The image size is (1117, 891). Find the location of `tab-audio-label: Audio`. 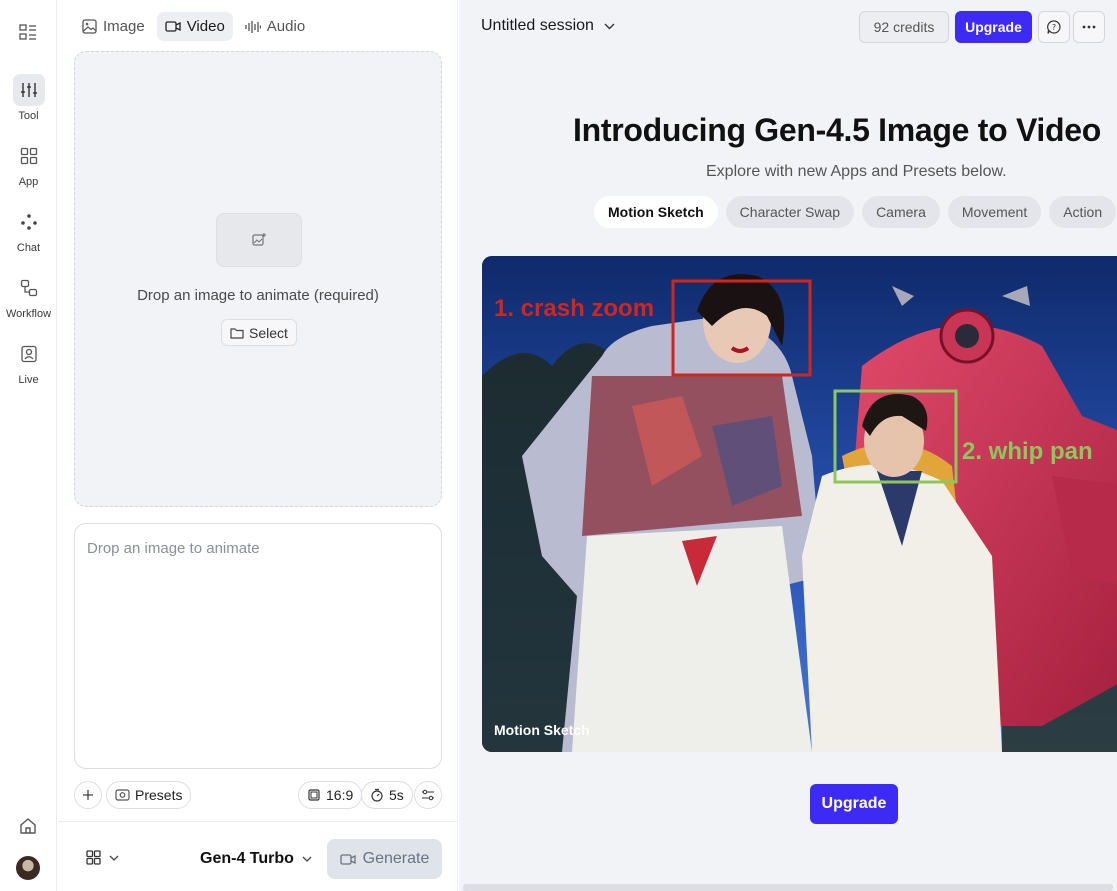

tab-audio-label: Audio is located at coordinates (286, 26).